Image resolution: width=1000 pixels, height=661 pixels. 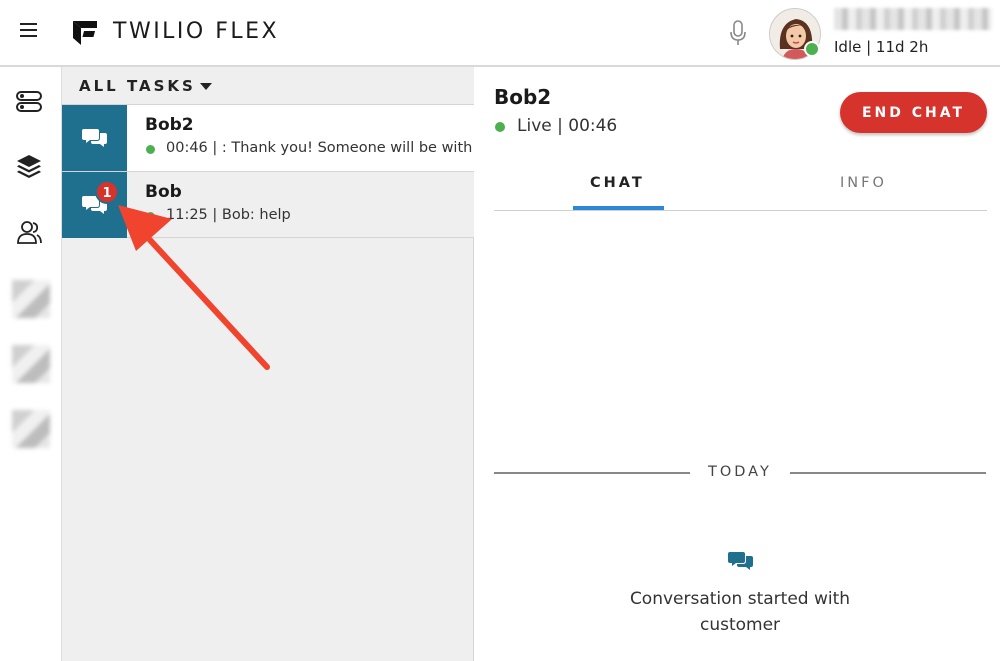 I want to click on side-navigation, so click(x=31, y=364).